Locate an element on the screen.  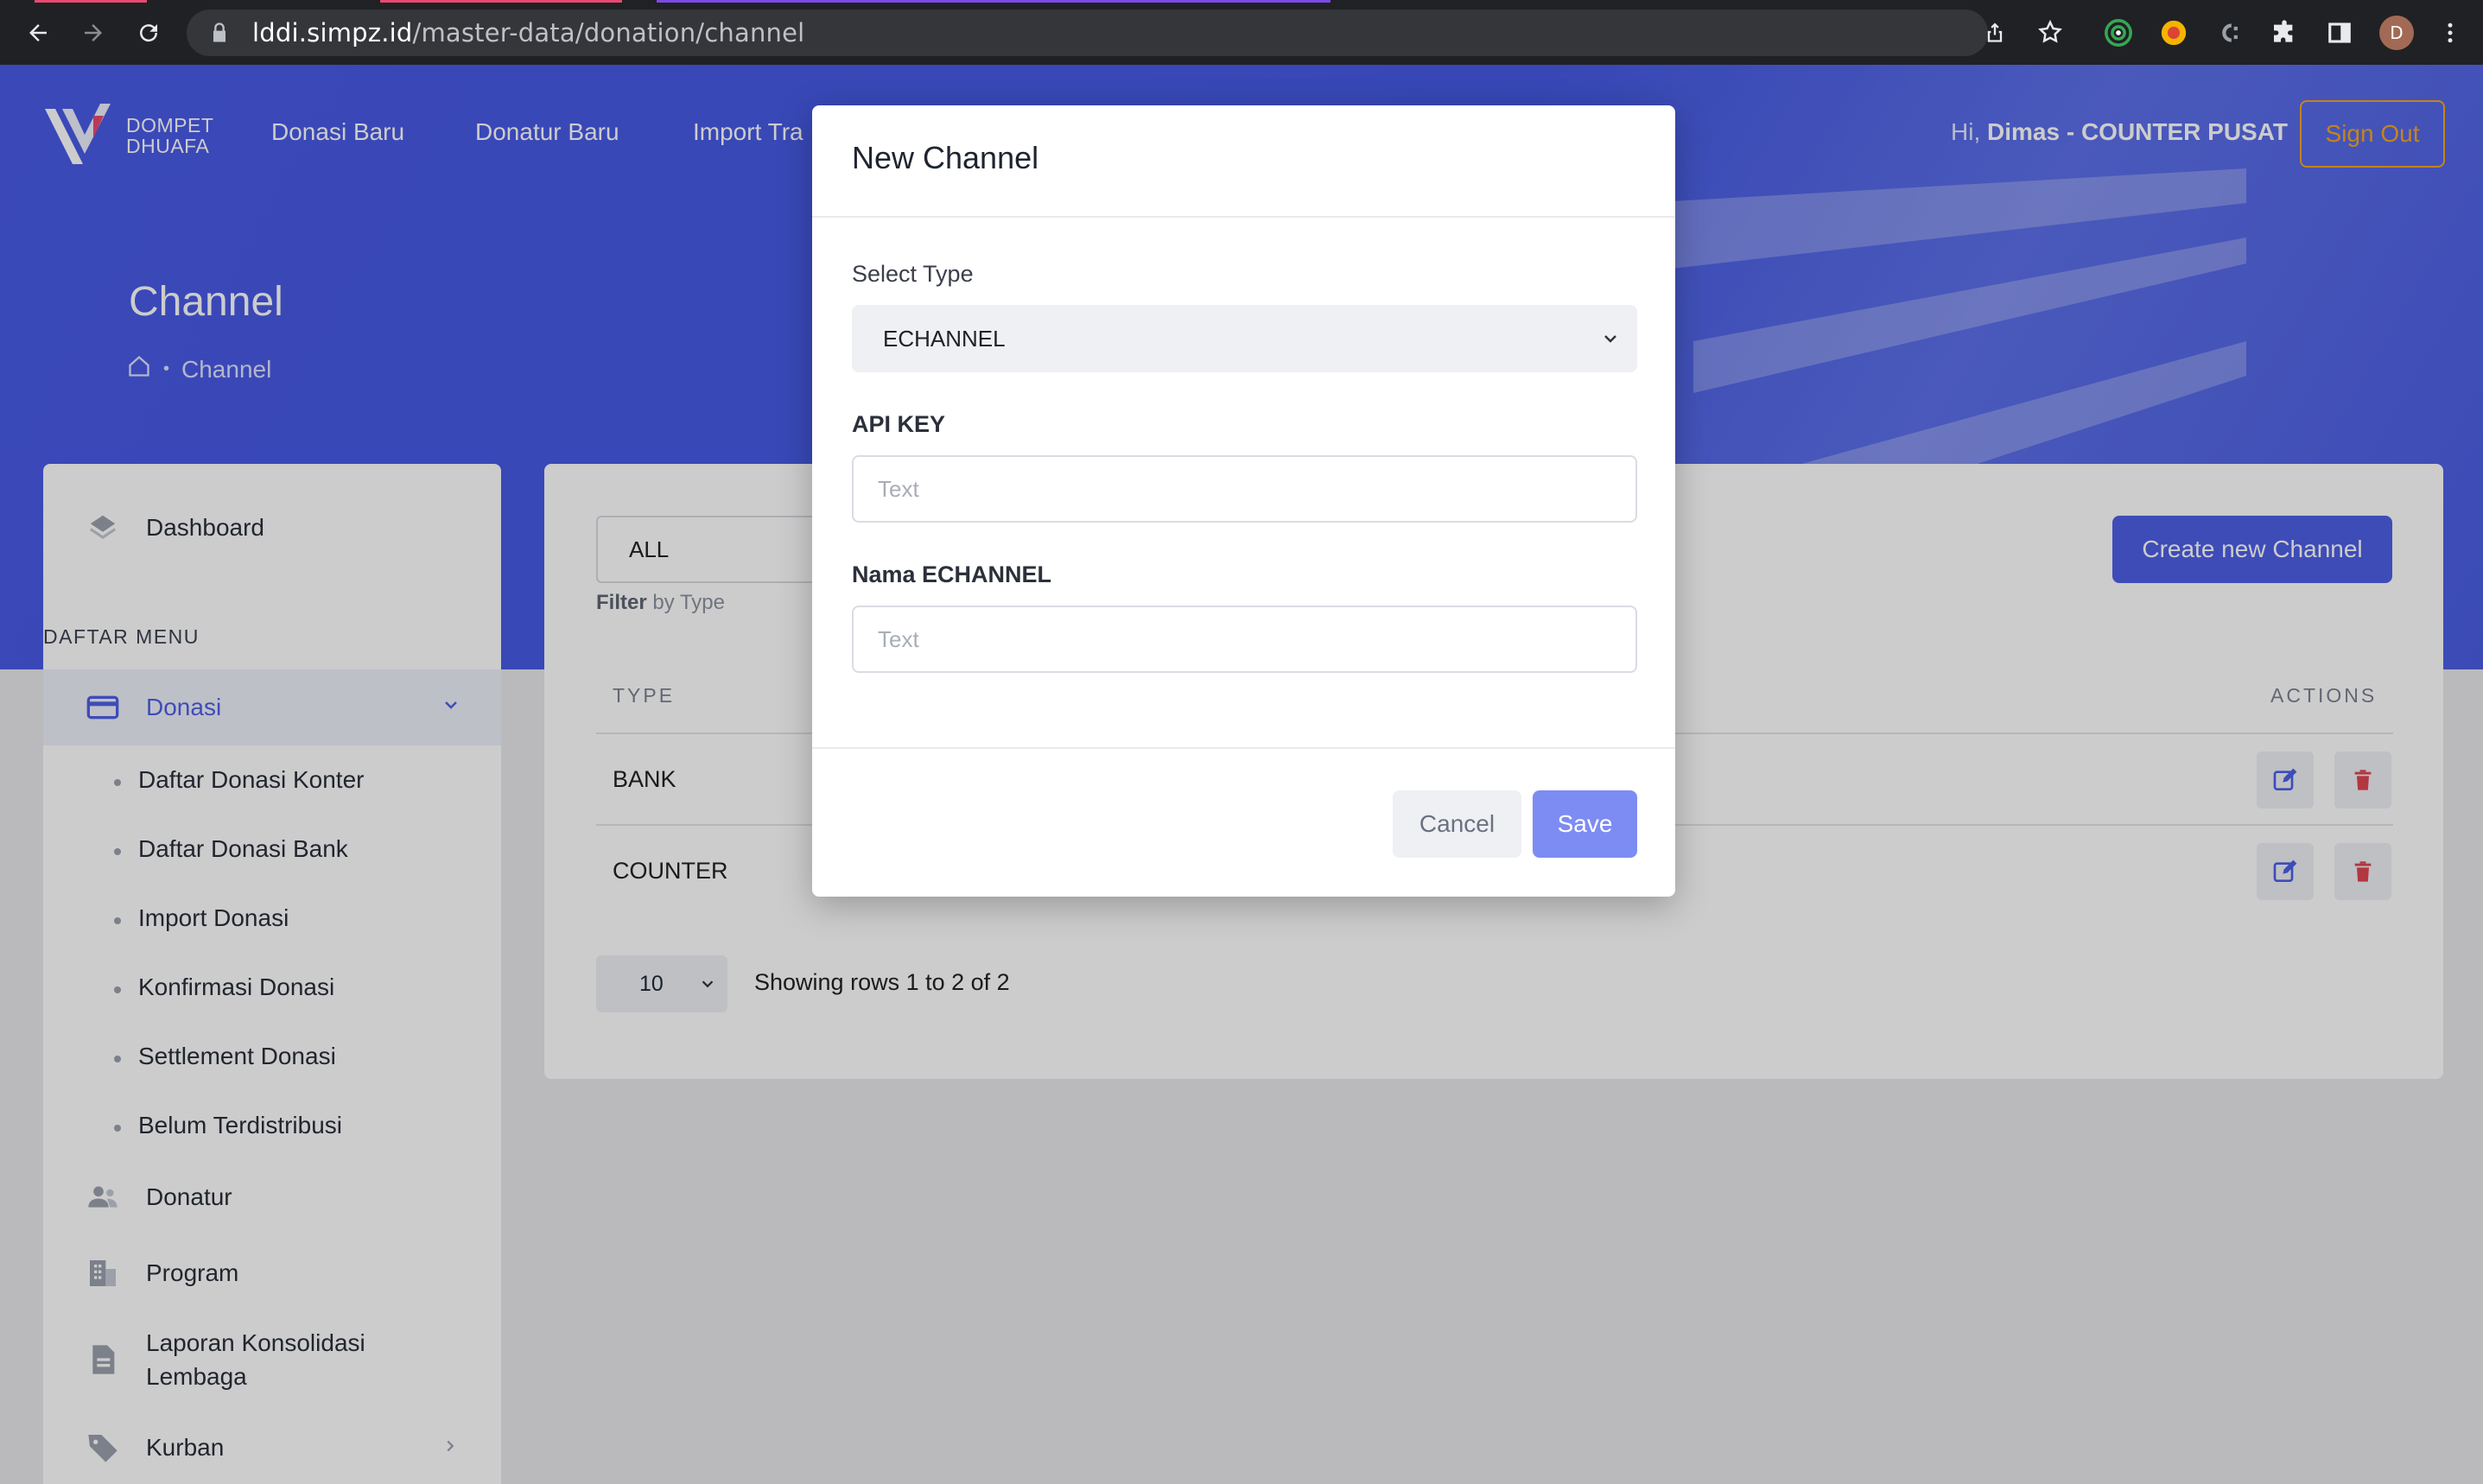
reload-icon is located at coordinates (149, 33).